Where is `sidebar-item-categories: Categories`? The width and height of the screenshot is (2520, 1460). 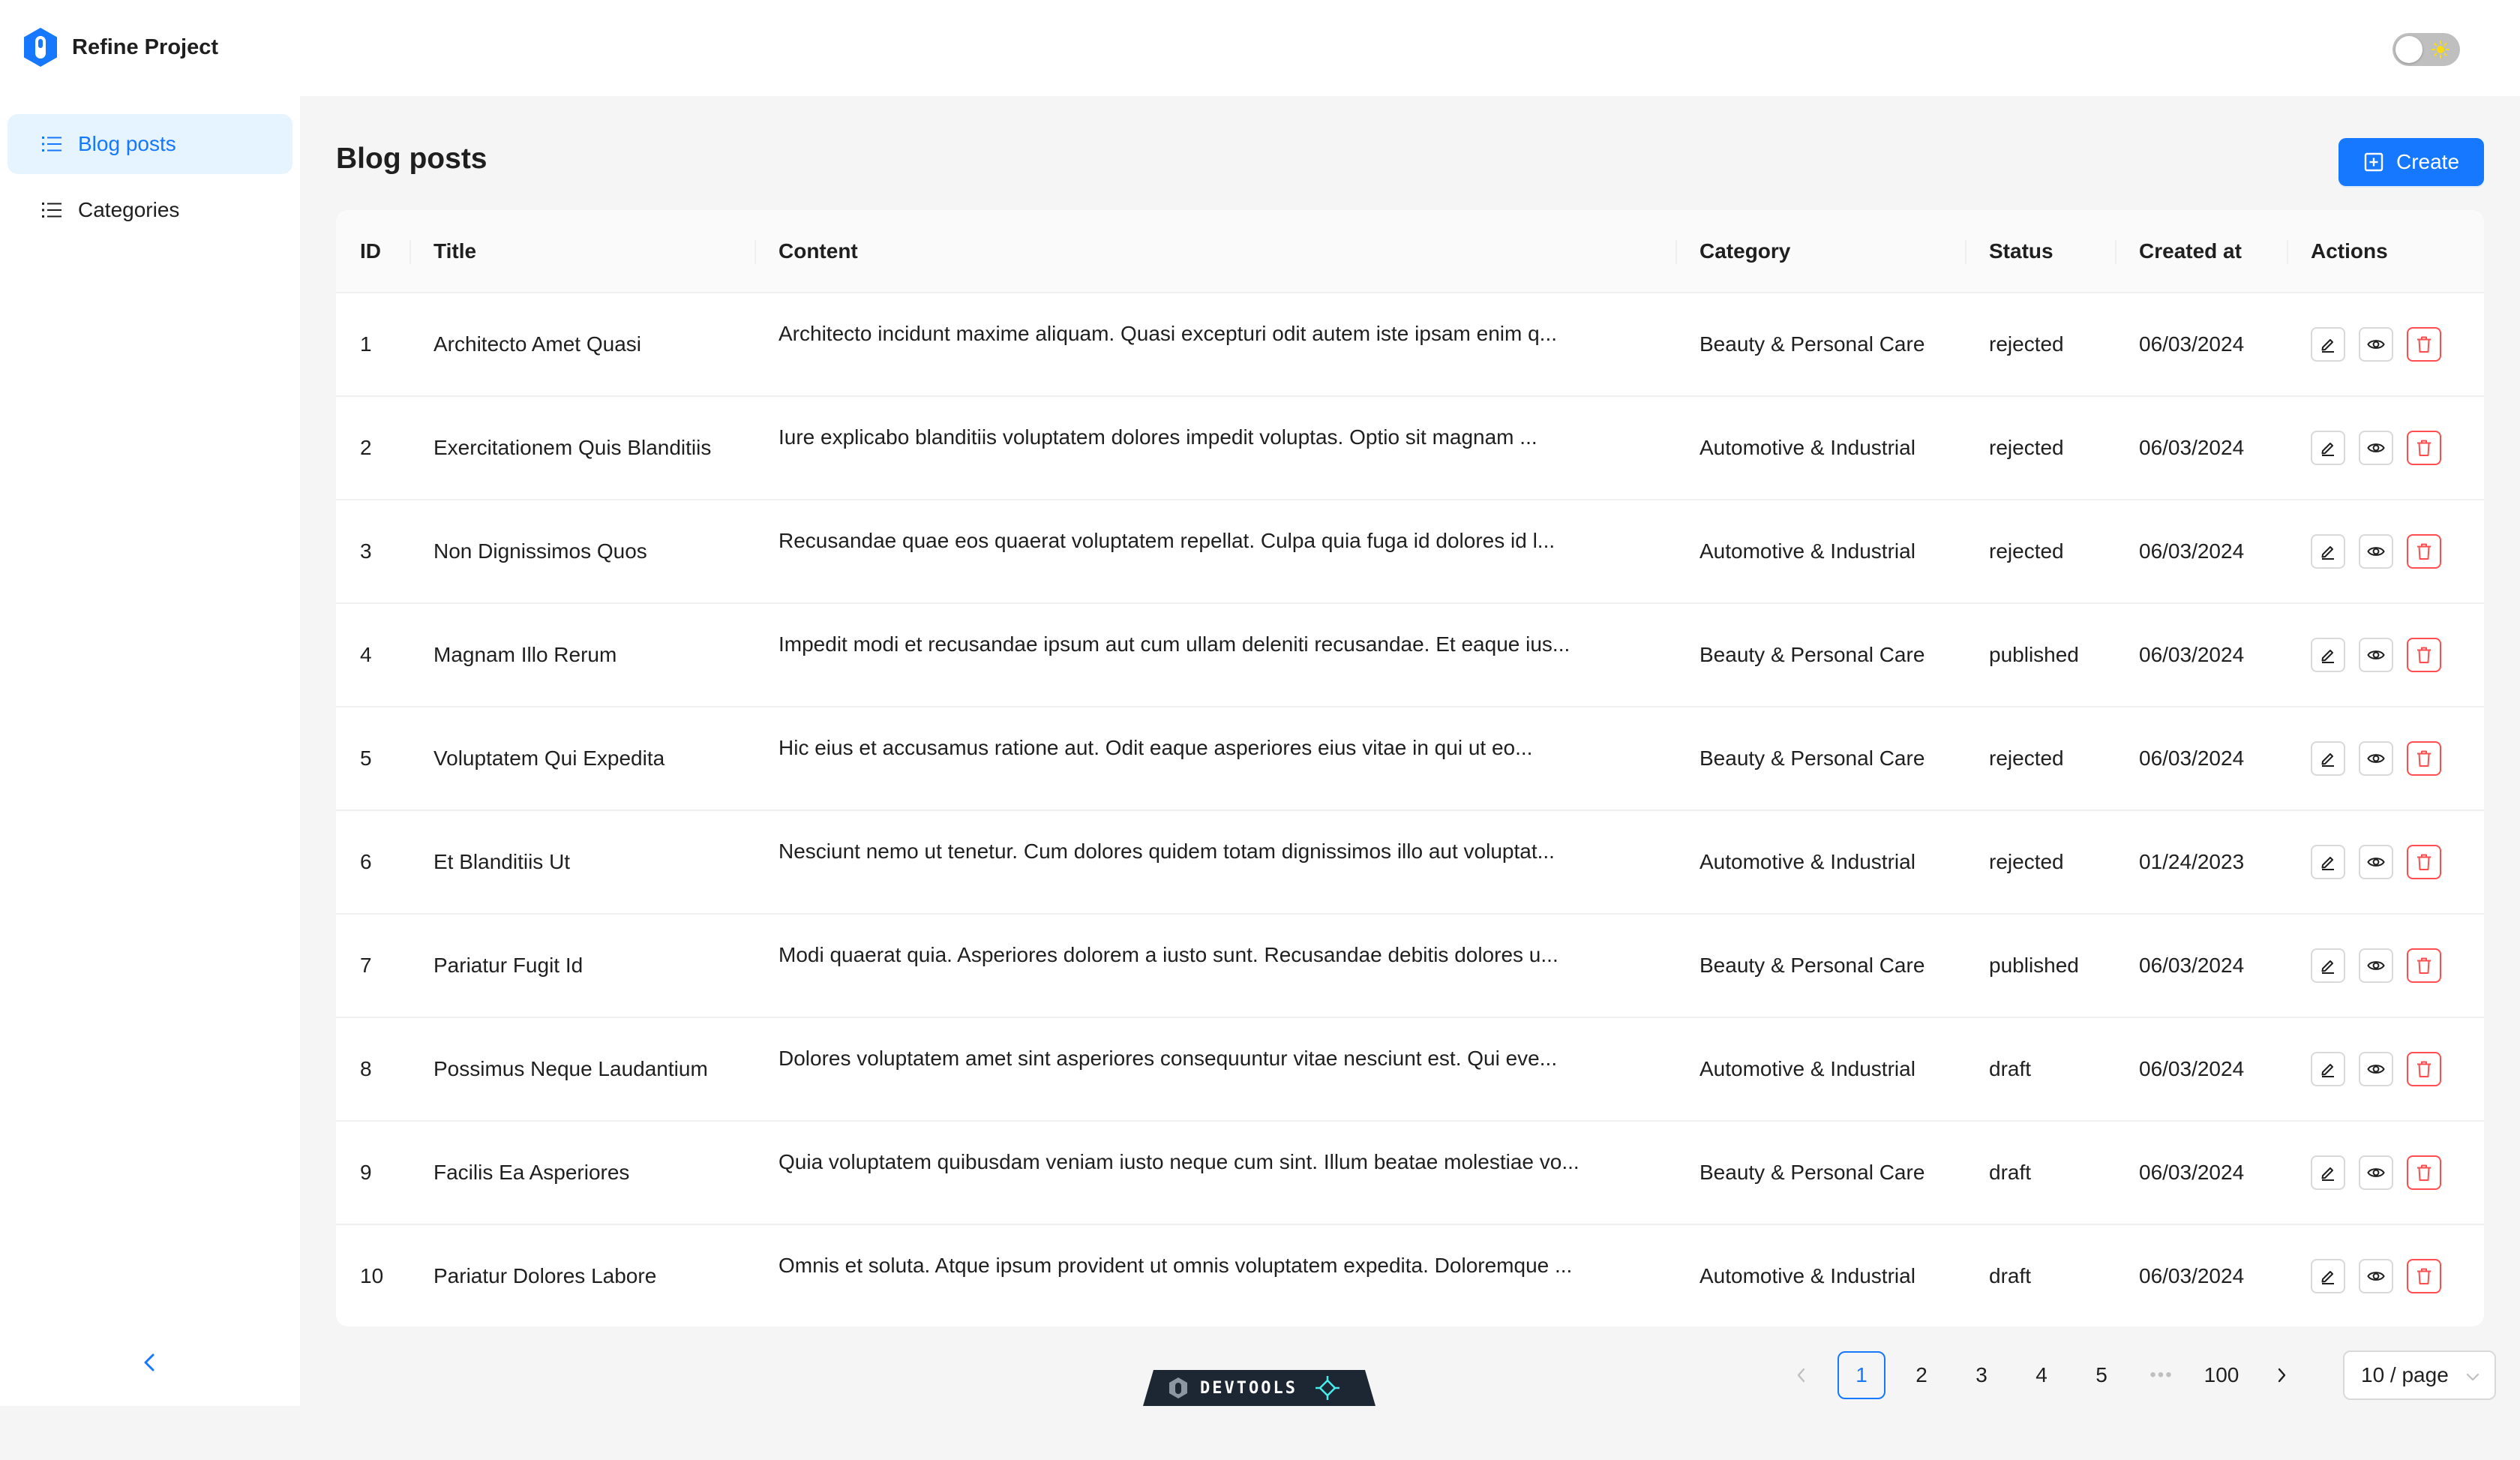
sidebar-item-categories: Categories is located at coordinates (150, 210).